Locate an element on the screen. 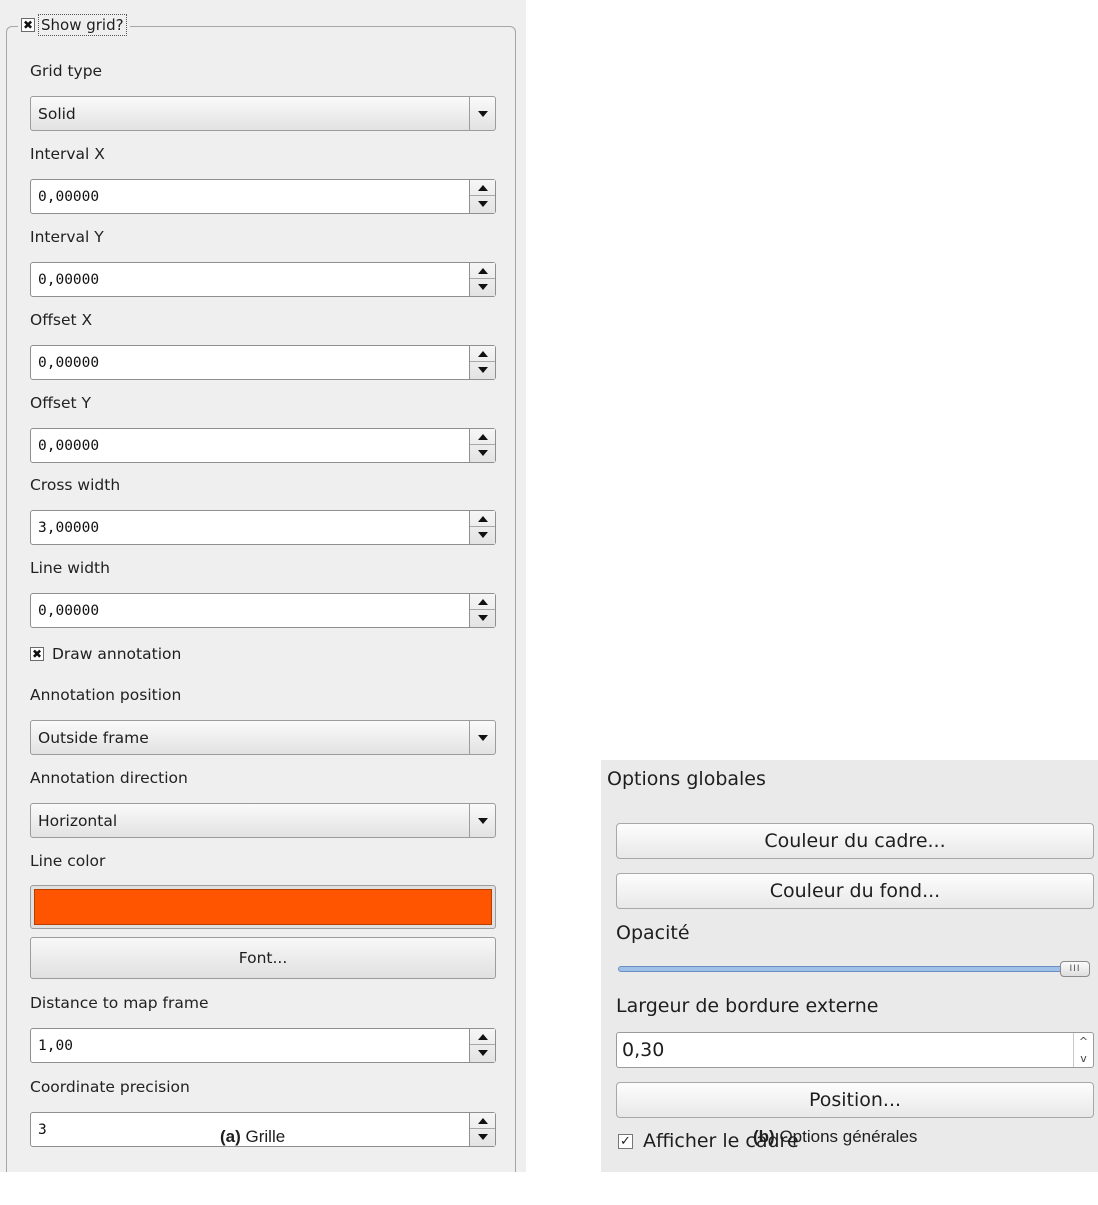  options-title: Options globales is located at coordinates (686, 779).